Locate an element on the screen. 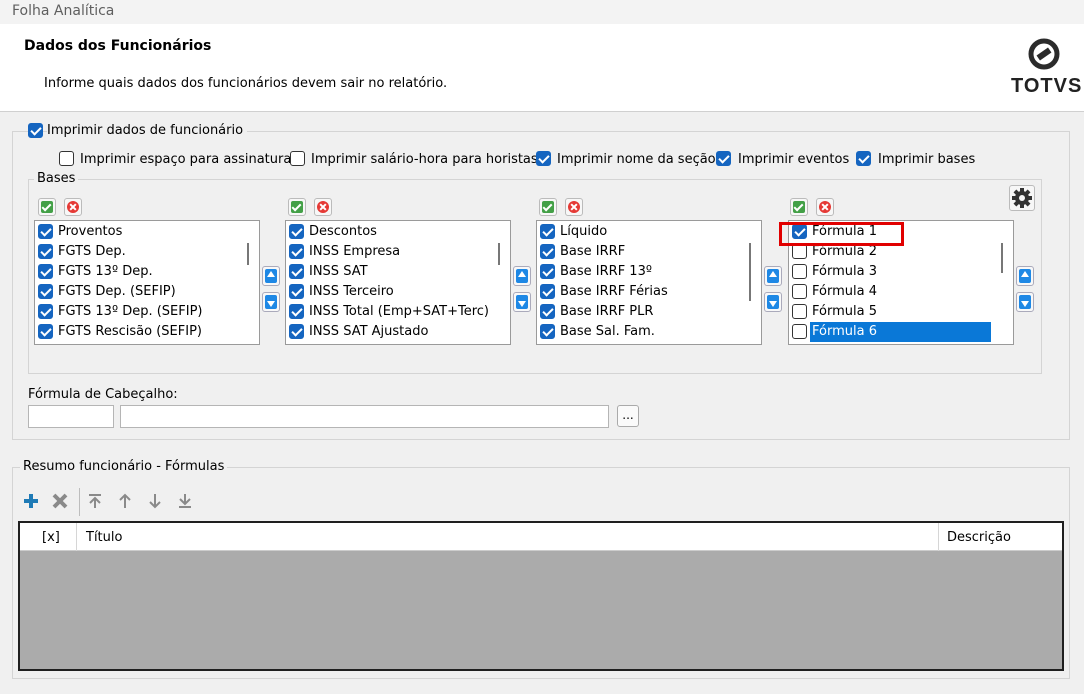 The height and width of the screenshot is (694, 1084). list-item: Líquido is located at coordinates (649, 232).